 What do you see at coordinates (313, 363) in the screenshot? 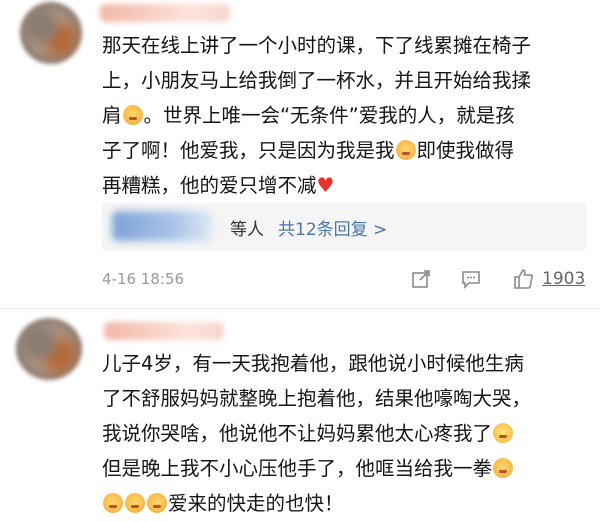
I see `comment-line: 儿子4岁，有一天我抱着他，跟他说小时候他生病` at bounding box center [313, 363].